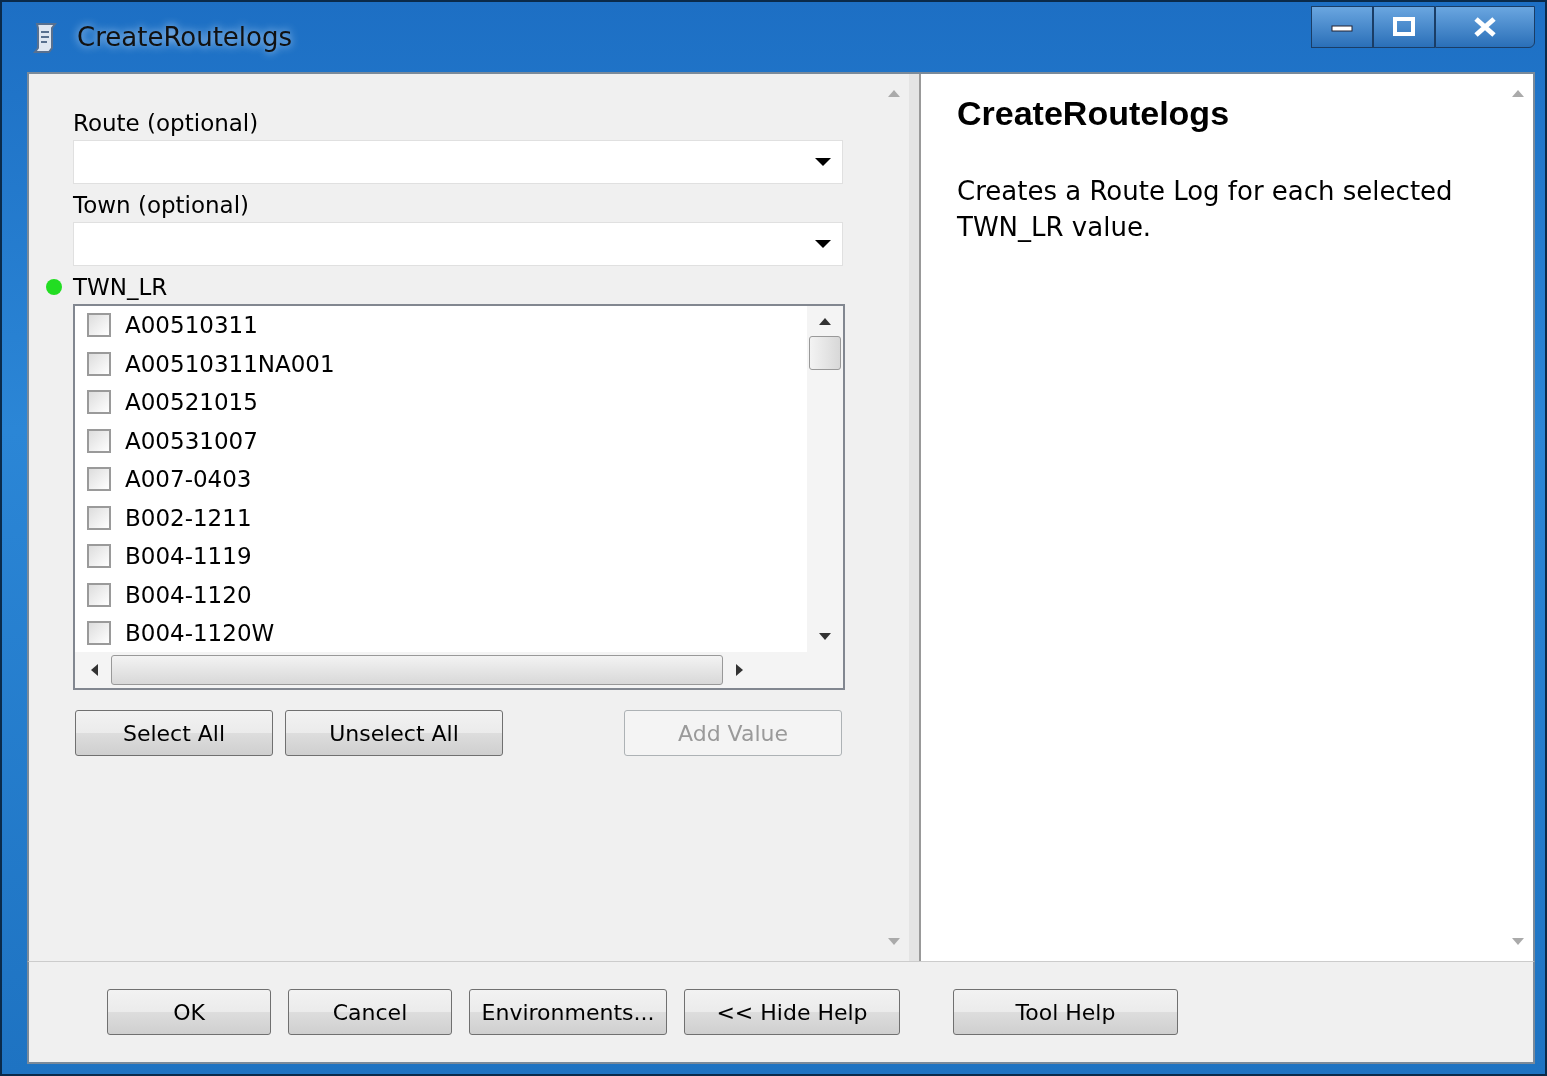 The image size is (1547, 1076). I want to click on checklist-item: B004-1120, so click(188, 594).